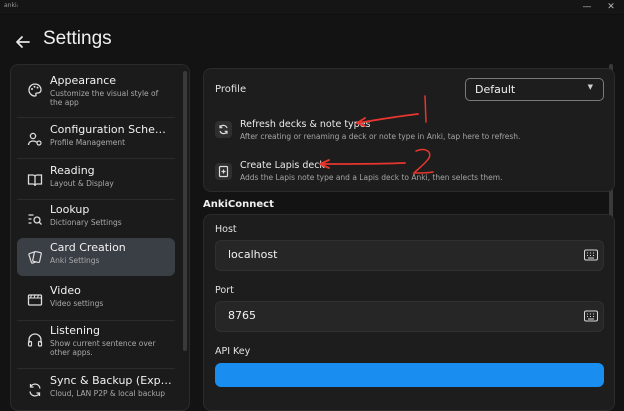 The height and width of the screenshot is (411, 624). What do you see at coordinates (75, 330) in the screenshot?
I see `sidebar-item-label: Listening` at bounding box center [75, 330].